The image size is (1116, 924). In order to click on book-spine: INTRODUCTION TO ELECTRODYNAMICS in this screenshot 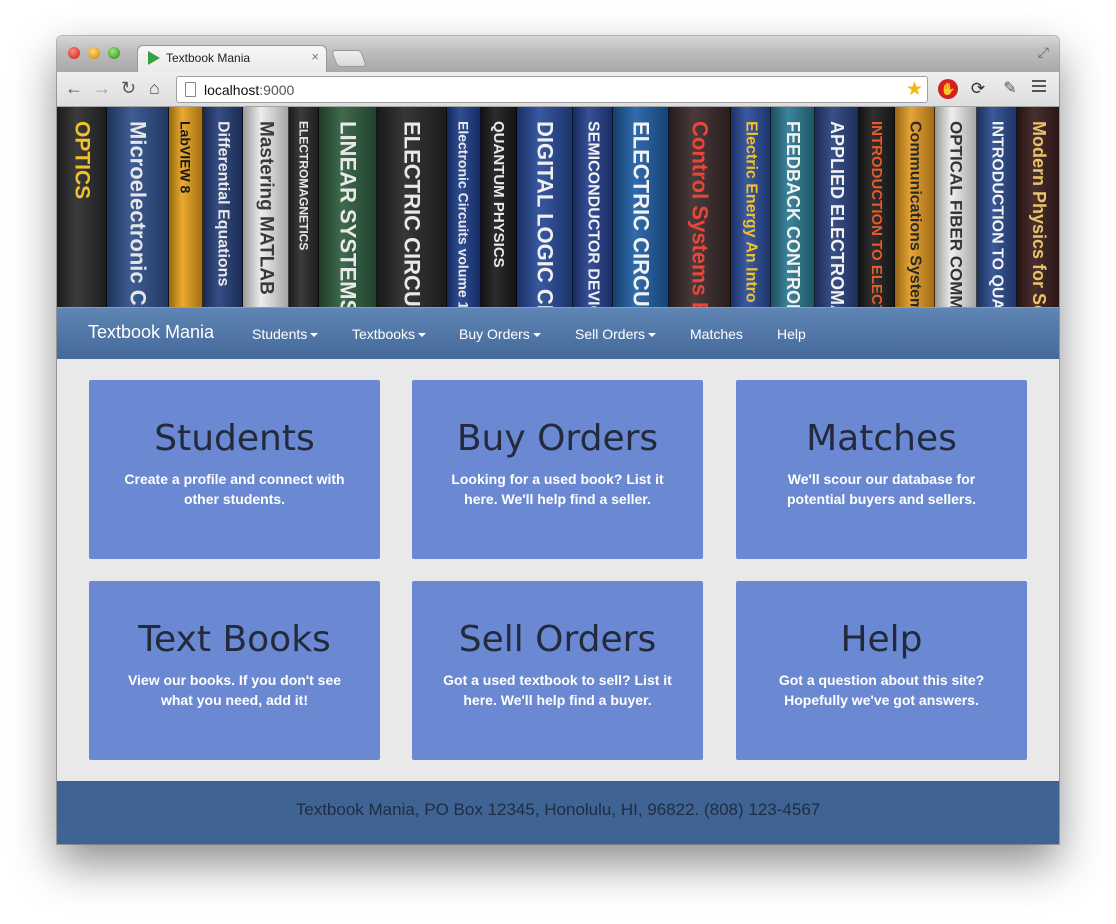, I will do `click(877, 207)`.